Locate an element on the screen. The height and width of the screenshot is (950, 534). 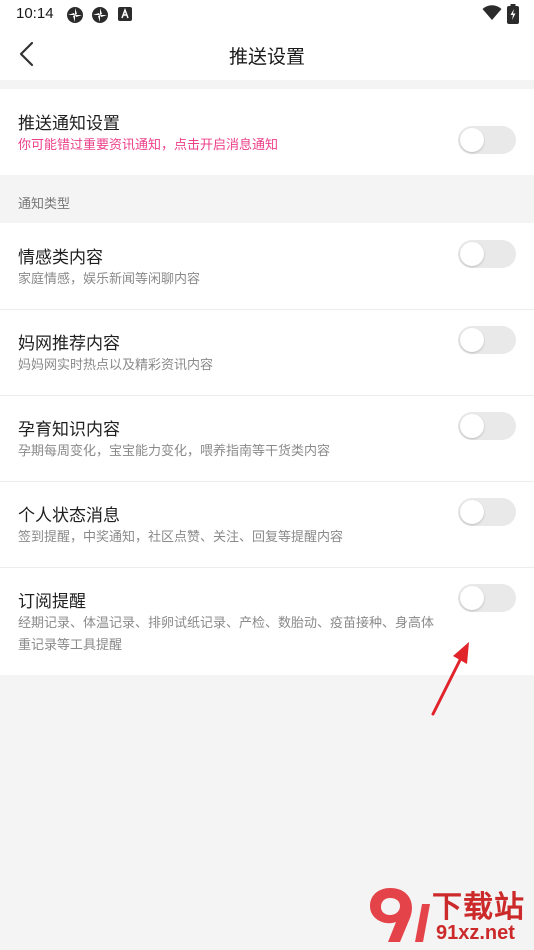
watermark: 下载站 91xz.net is located at coordinates (447, 914).